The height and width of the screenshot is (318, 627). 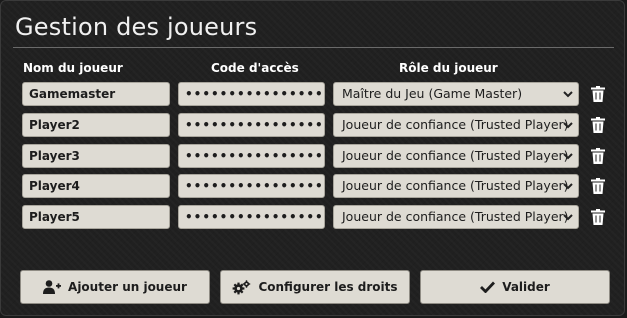 What do you see at coordinates (96, 94) in the screenshot?
I see `player-name-input: Gamemaster` at bounding box center [96, 94].